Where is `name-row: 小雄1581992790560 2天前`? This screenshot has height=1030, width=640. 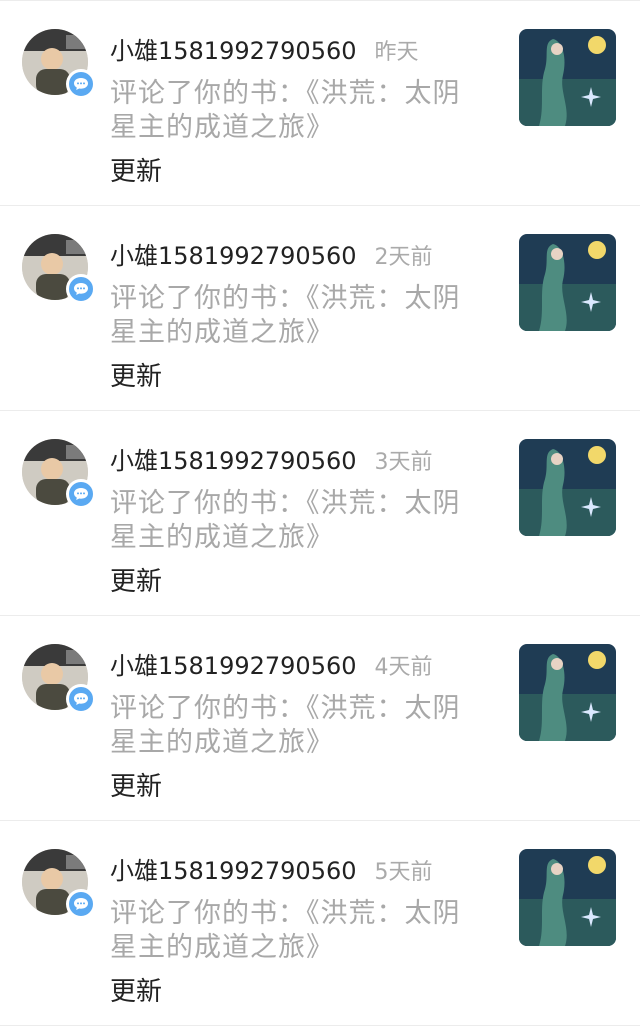 name-row: 小雄1581992790560 2天前 is located at coordinates (271, 254).